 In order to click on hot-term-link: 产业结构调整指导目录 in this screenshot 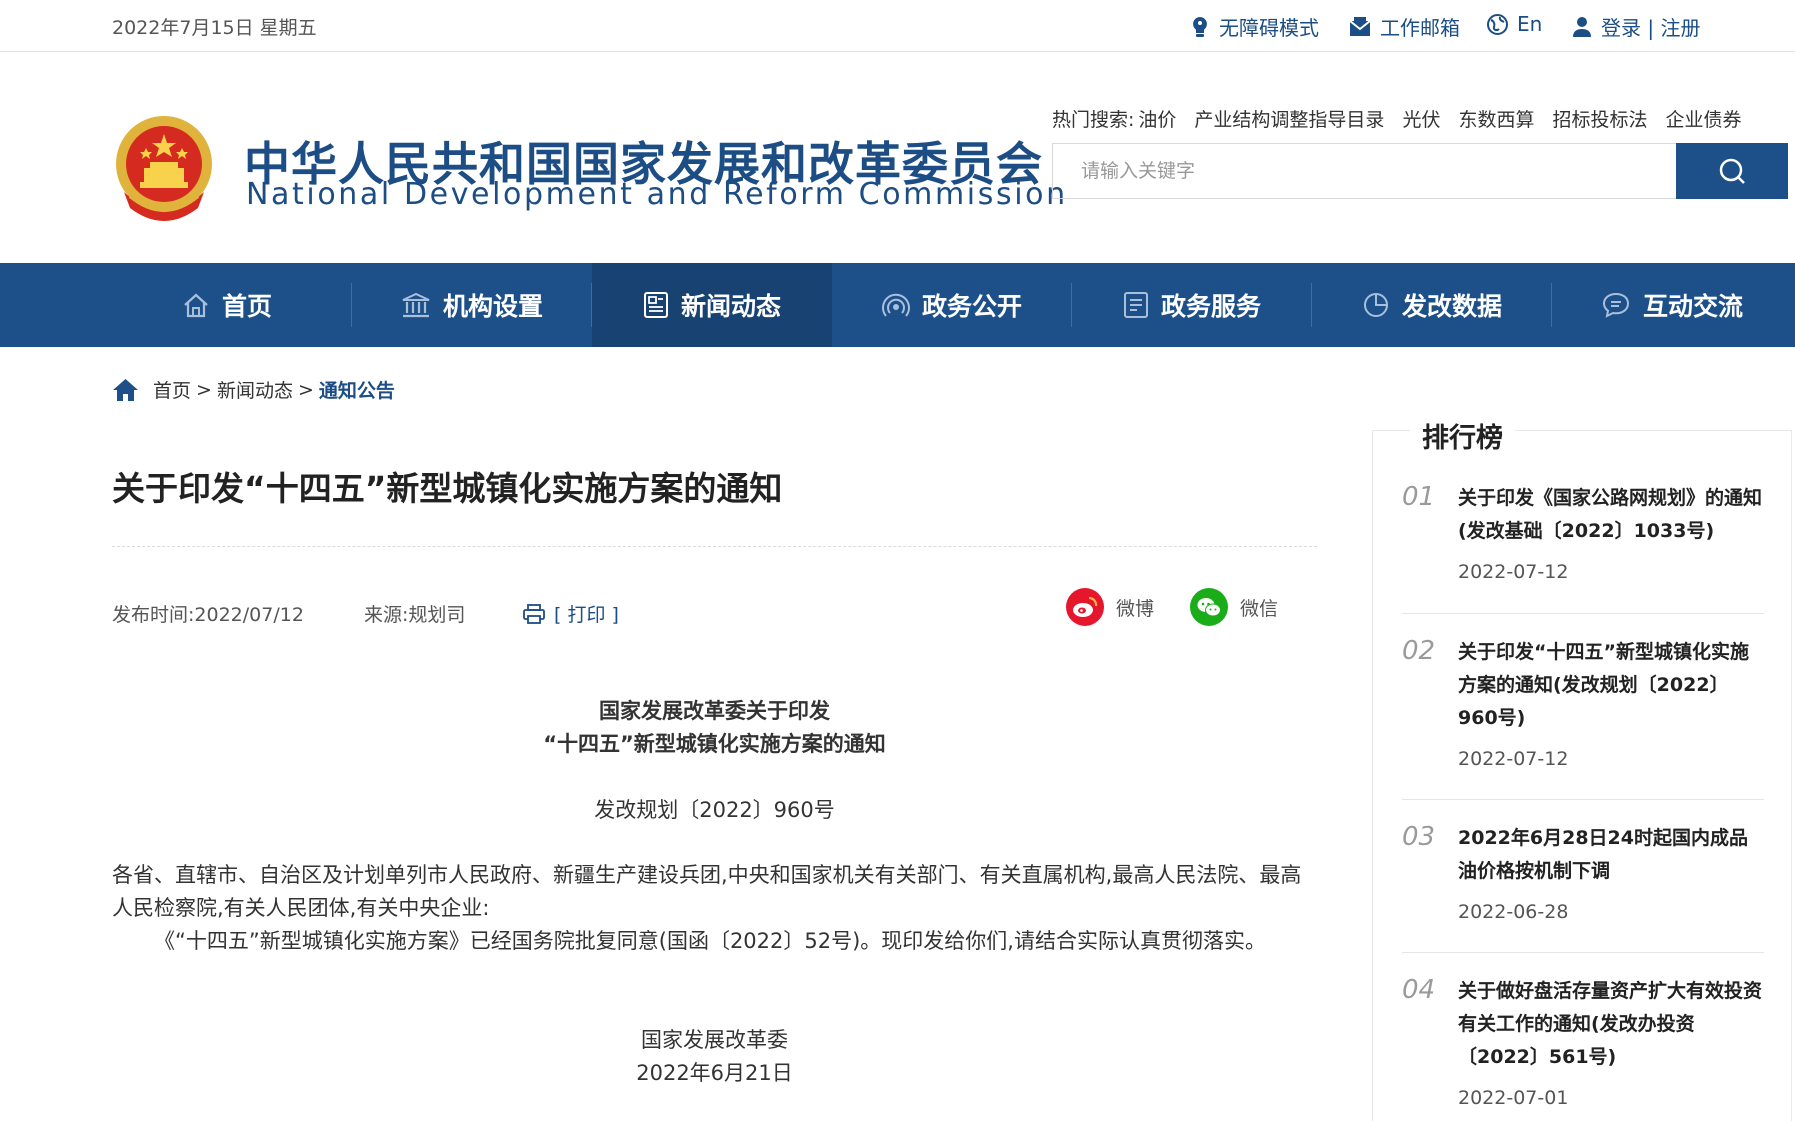, I will do `click(1289, 118)`.